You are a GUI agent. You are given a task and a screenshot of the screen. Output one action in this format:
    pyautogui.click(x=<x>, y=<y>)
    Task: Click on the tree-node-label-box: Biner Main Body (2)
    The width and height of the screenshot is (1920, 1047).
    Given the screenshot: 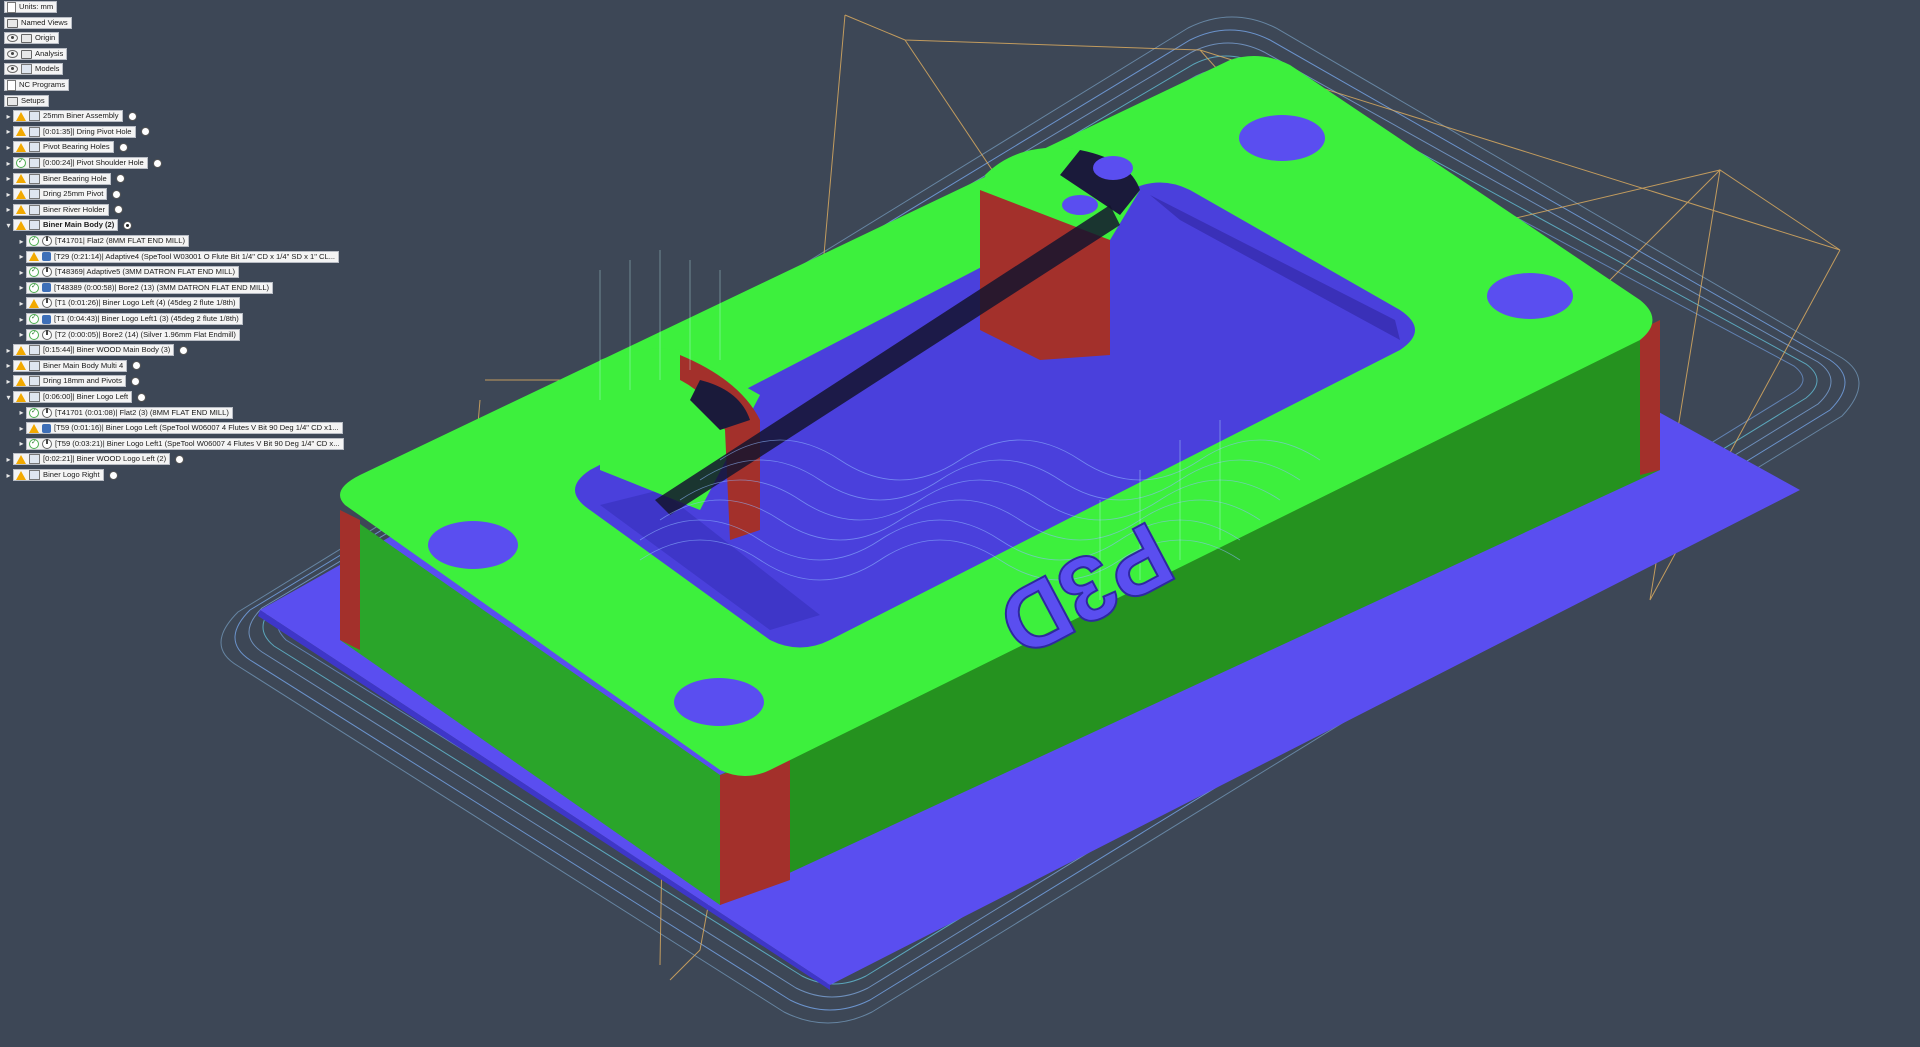 What is the action you would take?
    pyautogui.click(x=66, y=225)
    